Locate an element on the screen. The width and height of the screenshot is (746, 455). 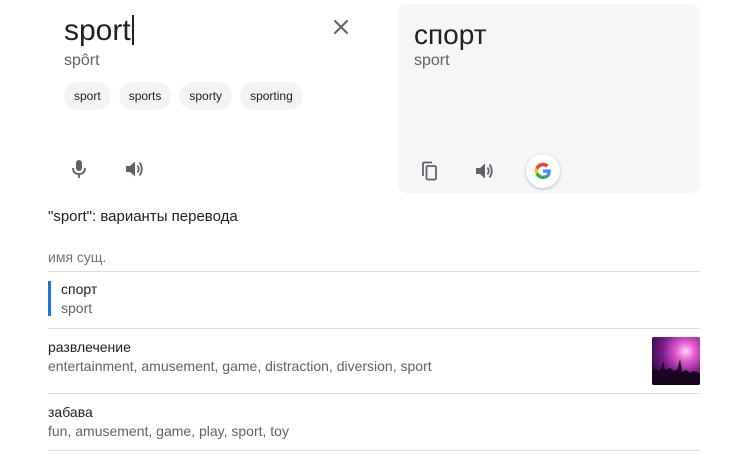
microphone-icon is located at coordinates (79, 169).